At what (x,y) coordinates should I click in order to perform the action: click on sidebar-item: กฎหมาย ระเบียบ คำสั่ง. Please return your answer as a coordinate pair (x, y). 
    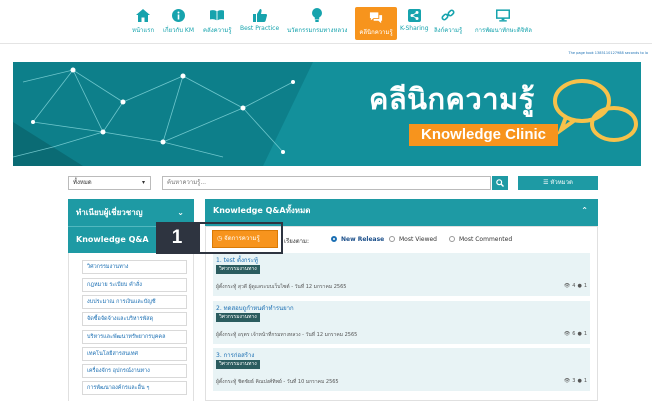
    Looking at the image, I should click on (134, 285).